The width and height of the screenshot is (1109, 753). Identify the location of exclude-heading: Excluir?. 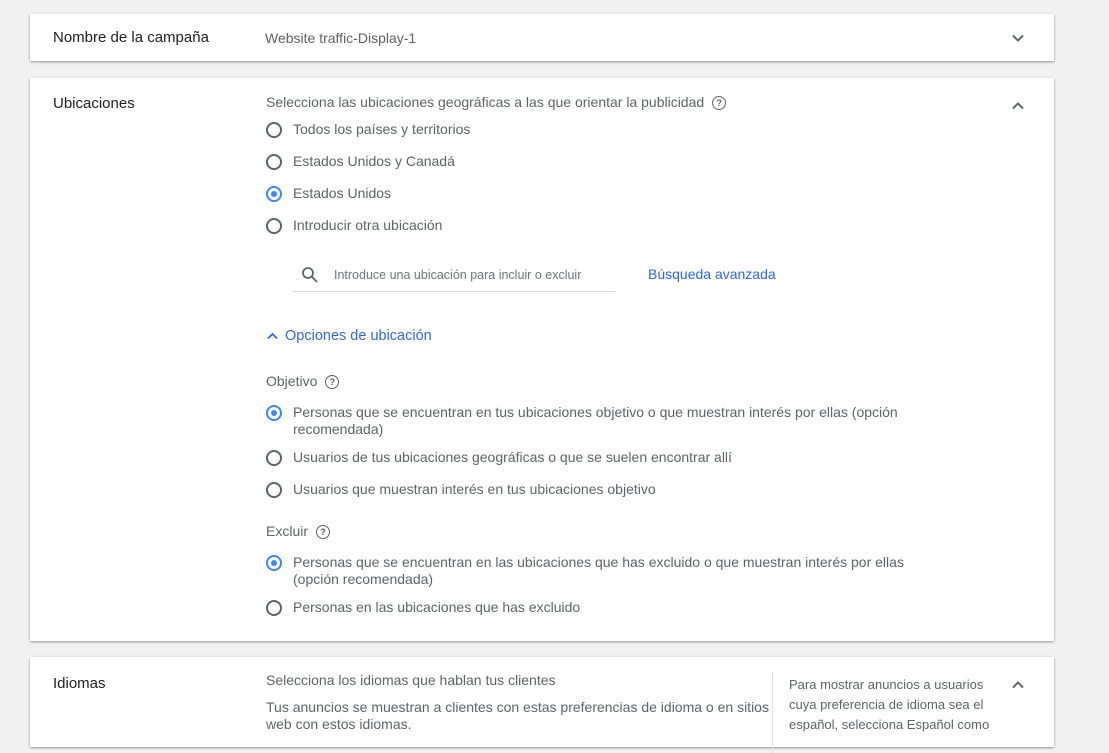
(298, 531).